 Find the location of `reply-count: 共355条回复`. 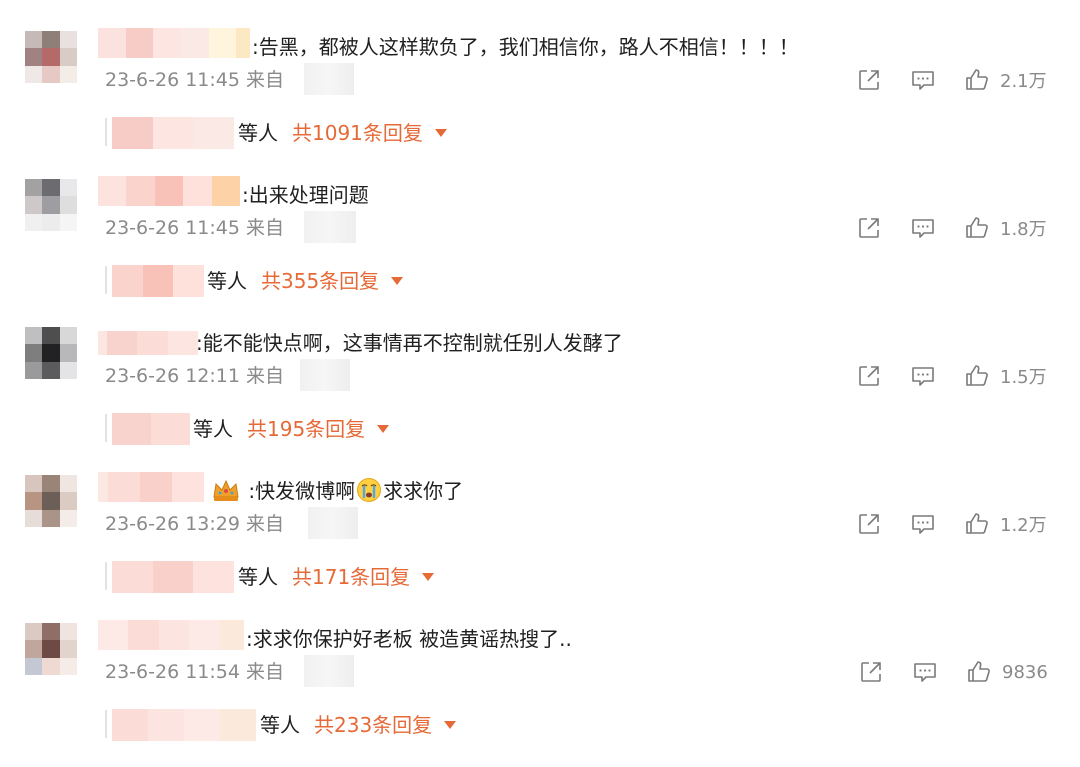

reply-count: 共355条回复 is located at coordinates (320, 281).